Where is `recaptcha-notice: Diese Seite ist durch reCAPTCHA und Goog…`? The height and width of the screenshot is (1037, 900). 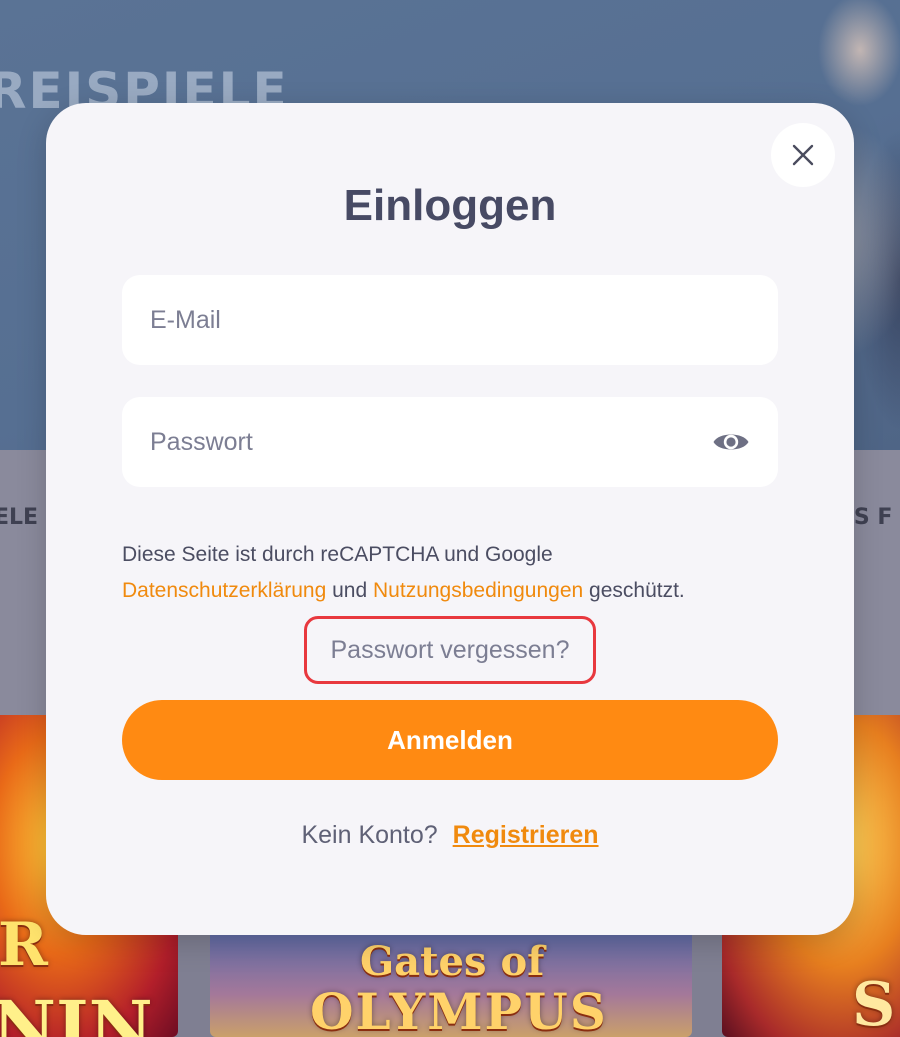
recaptcha-notice: Diese Seite ist durch reCAPTCHA und Goog… is located at coordinates (462, 573).